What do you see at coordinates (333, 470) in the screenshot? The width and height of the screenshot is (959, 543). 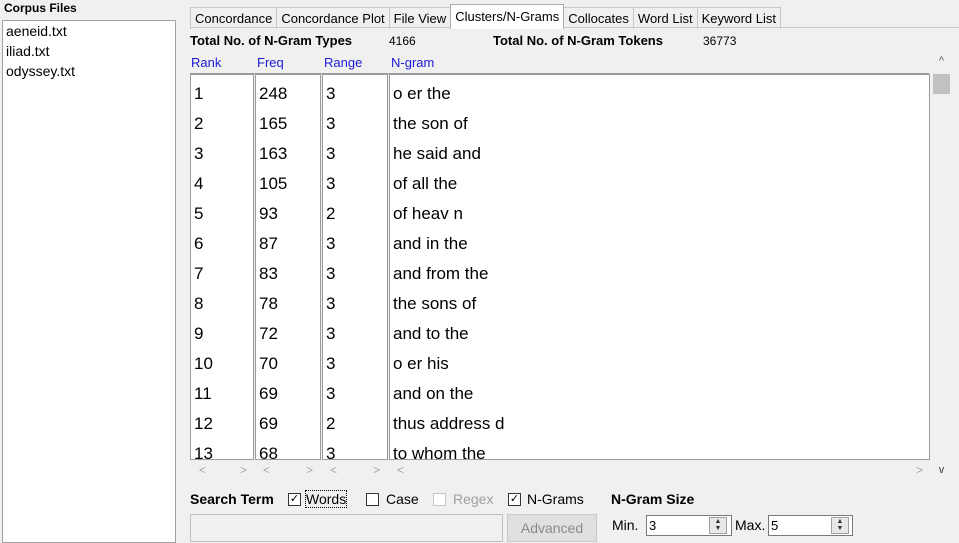 I see `range-scroll-left-icon: <` at bounding box center [333, 470].